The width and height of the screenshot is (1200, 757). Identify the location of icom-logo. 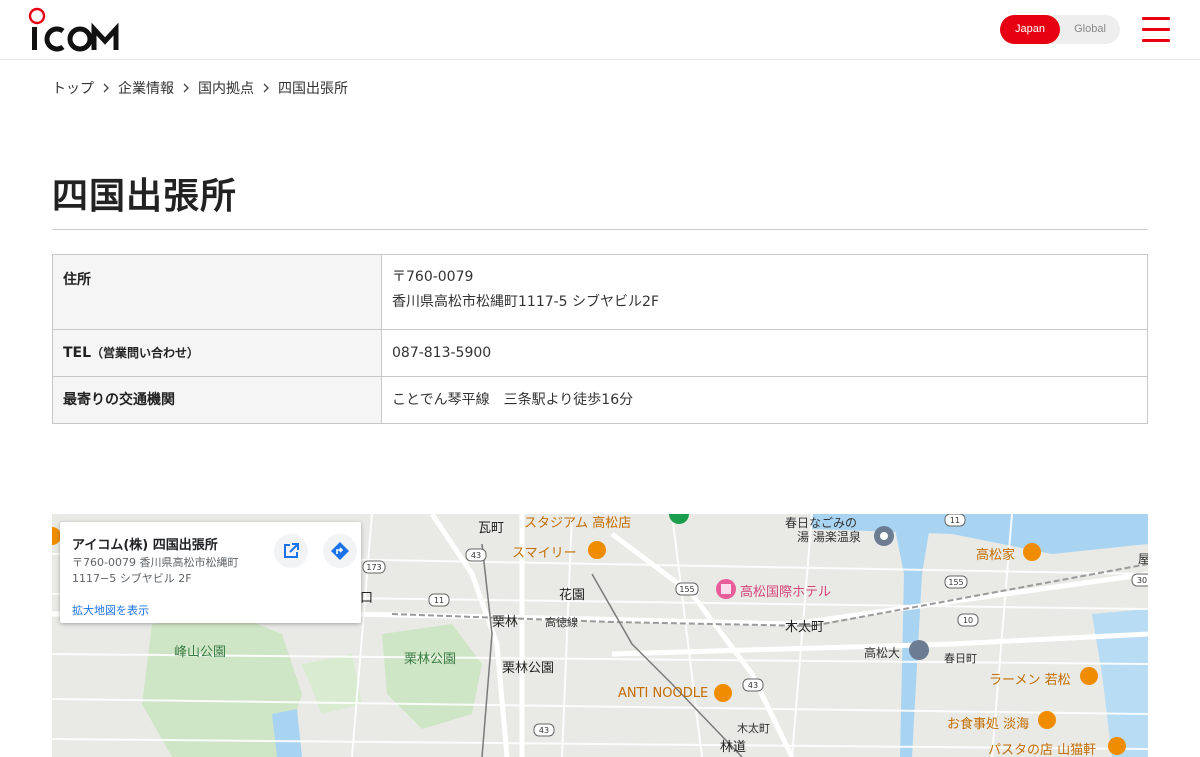
(76, 30).